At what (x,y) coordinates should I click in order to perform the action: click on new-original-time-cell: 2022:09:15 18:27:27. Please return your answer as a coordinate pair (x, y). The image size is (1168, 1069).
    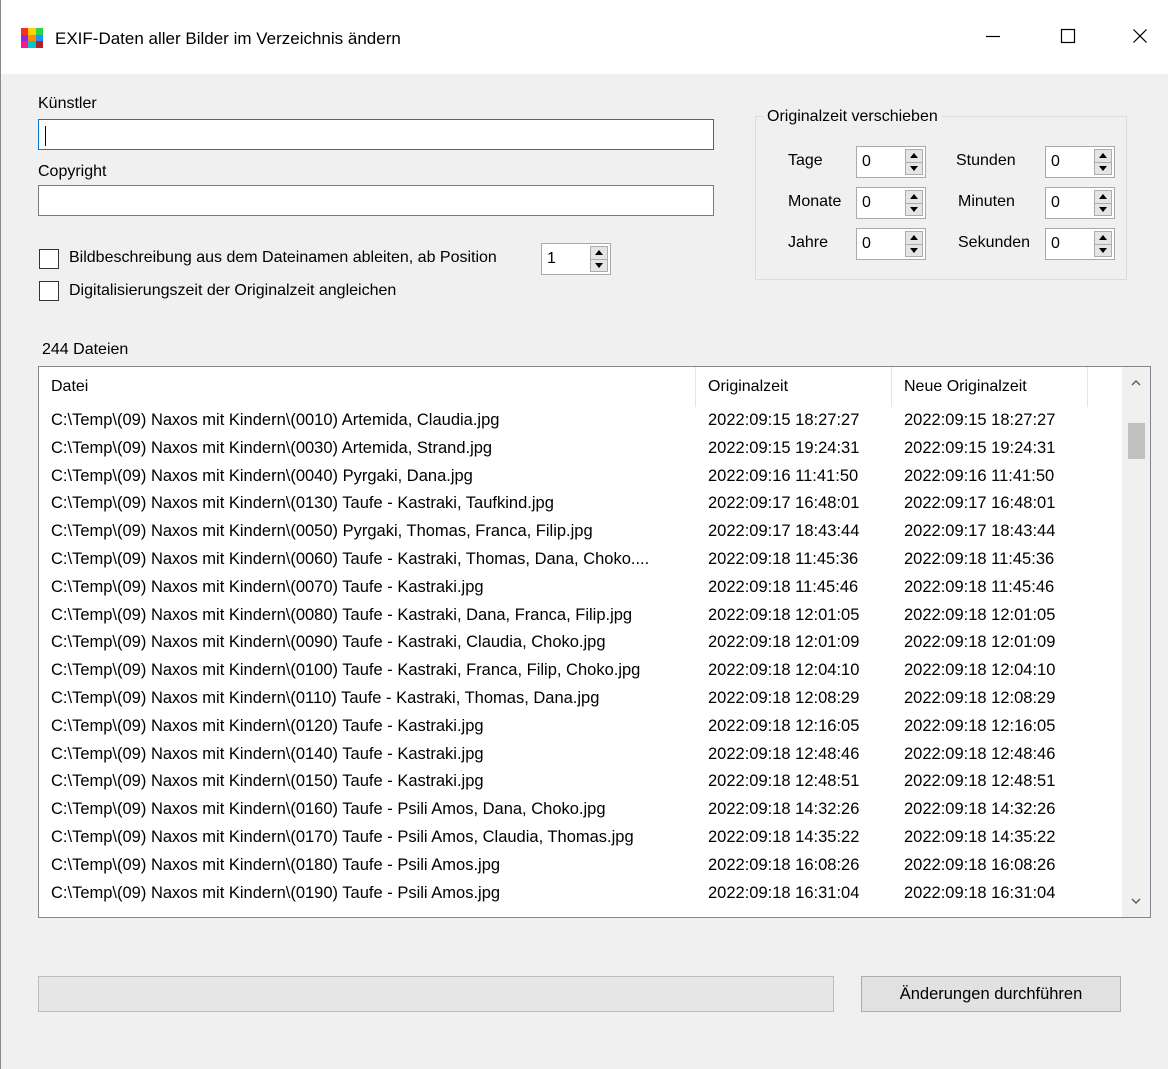
    Looking at the image, I should click on (980, 420).